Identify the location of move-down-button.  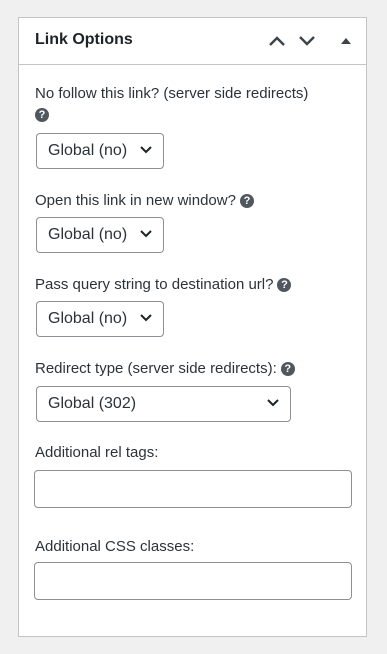
(307, 41).